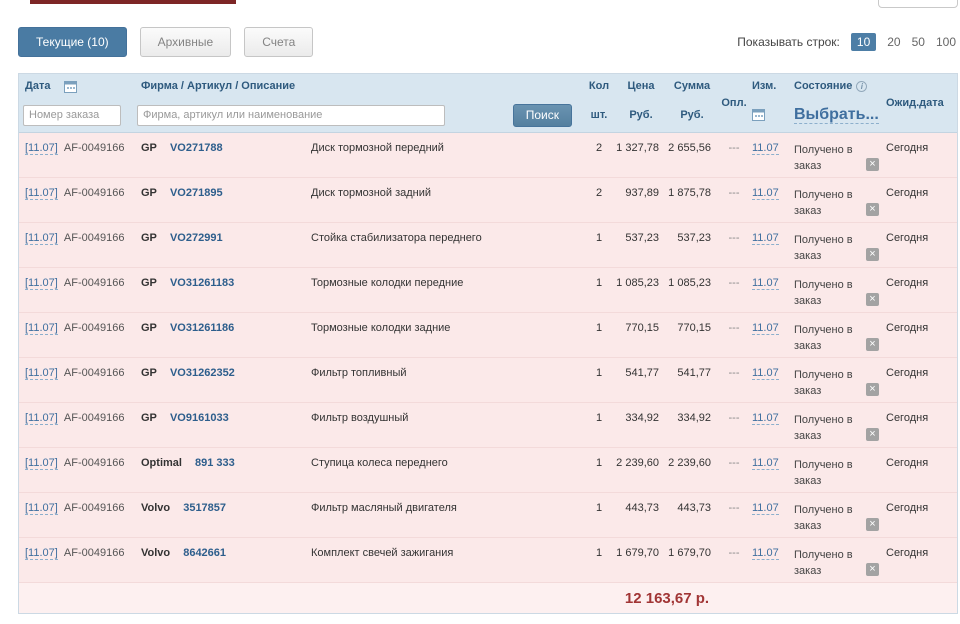 The height and width of the screenshot is (624, 960). What do you see at coordinates (689, 553) in the screenshot?
I see `sum-value: 1 679,70` at bounding box center [689, 553].